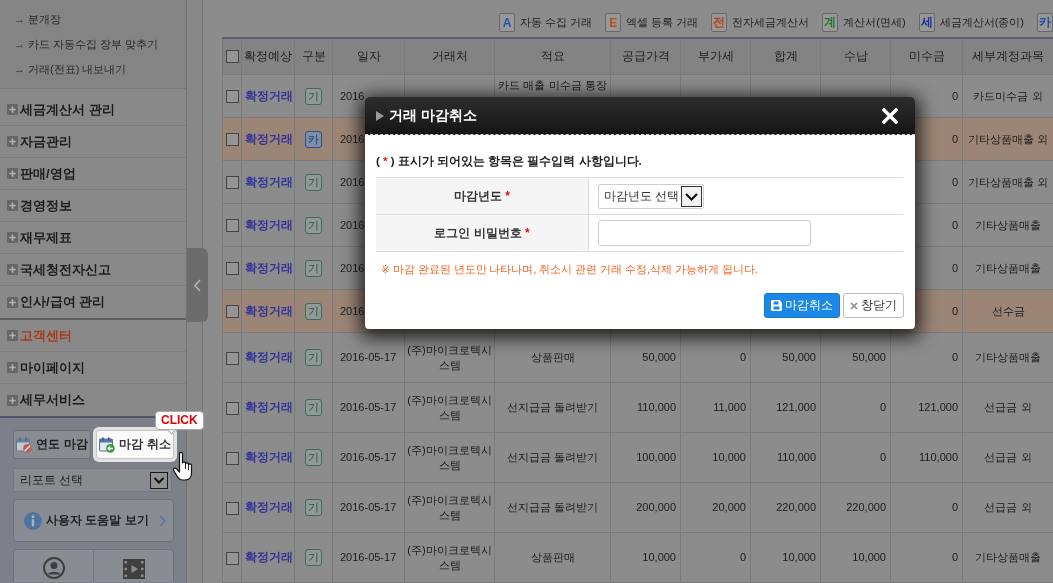 This screenshot has width=1053, height=583. Describe the element at coordinates (719, 23) in the screenshot. I see `source-badge: 전` at that location.